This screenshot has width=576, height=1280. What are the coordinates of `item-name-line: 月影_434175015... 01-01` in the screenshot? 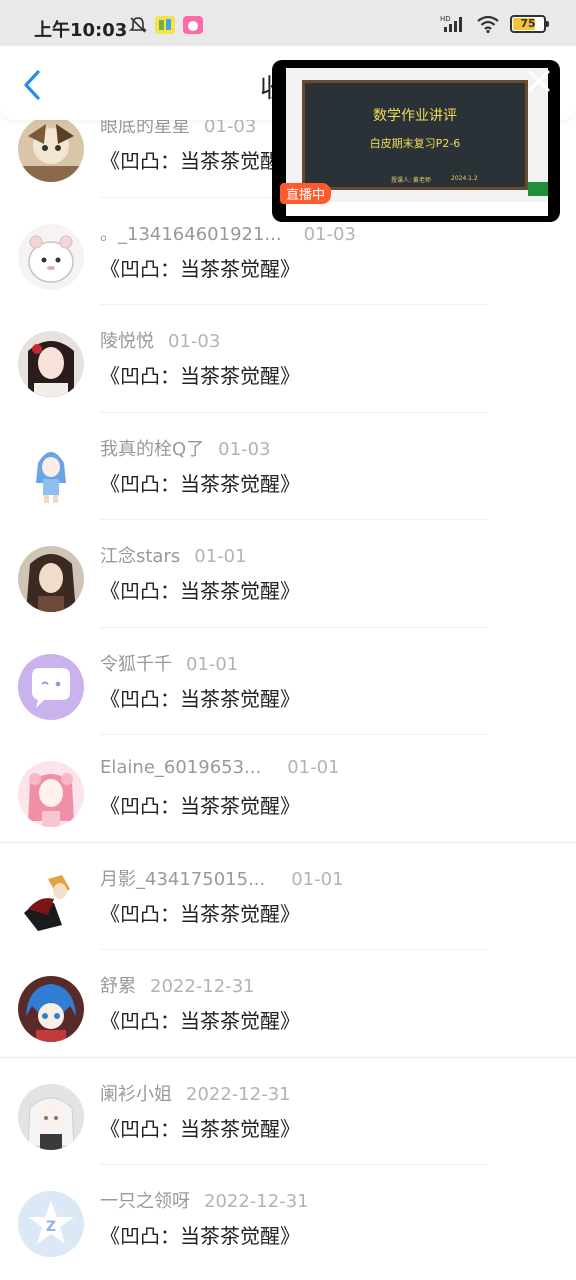 It's located at (222, 878).